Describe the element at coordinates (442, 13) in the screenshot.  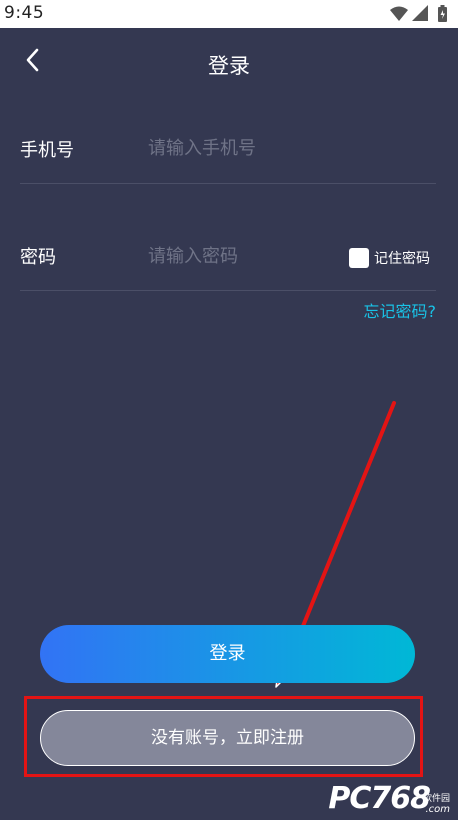
I see `battery-icon` at that location.